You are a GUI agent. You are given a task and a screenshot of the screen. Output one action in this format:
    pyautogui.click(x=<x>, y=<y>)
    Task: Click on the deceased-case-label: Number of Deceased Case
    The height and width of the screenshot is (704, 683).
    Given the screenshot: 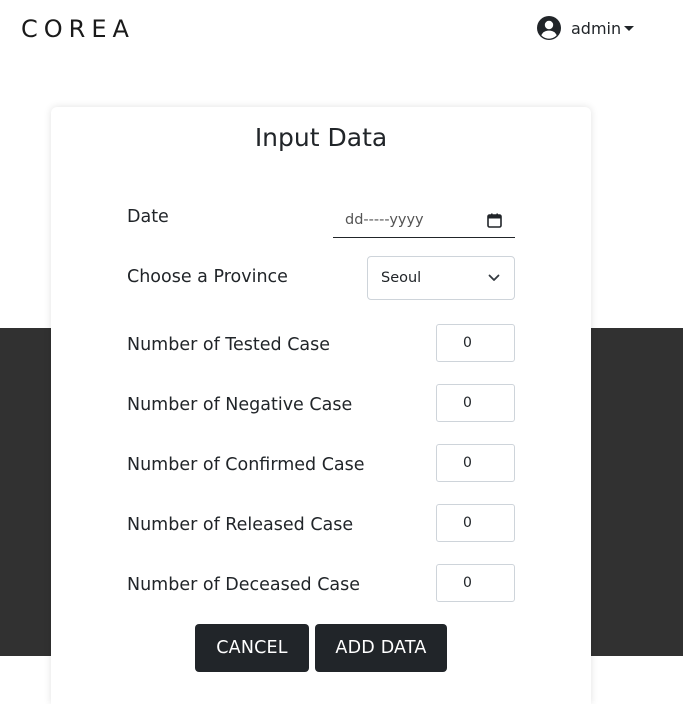 What is the action you would take?
    pyautogui.click(x=244, y=585)
    